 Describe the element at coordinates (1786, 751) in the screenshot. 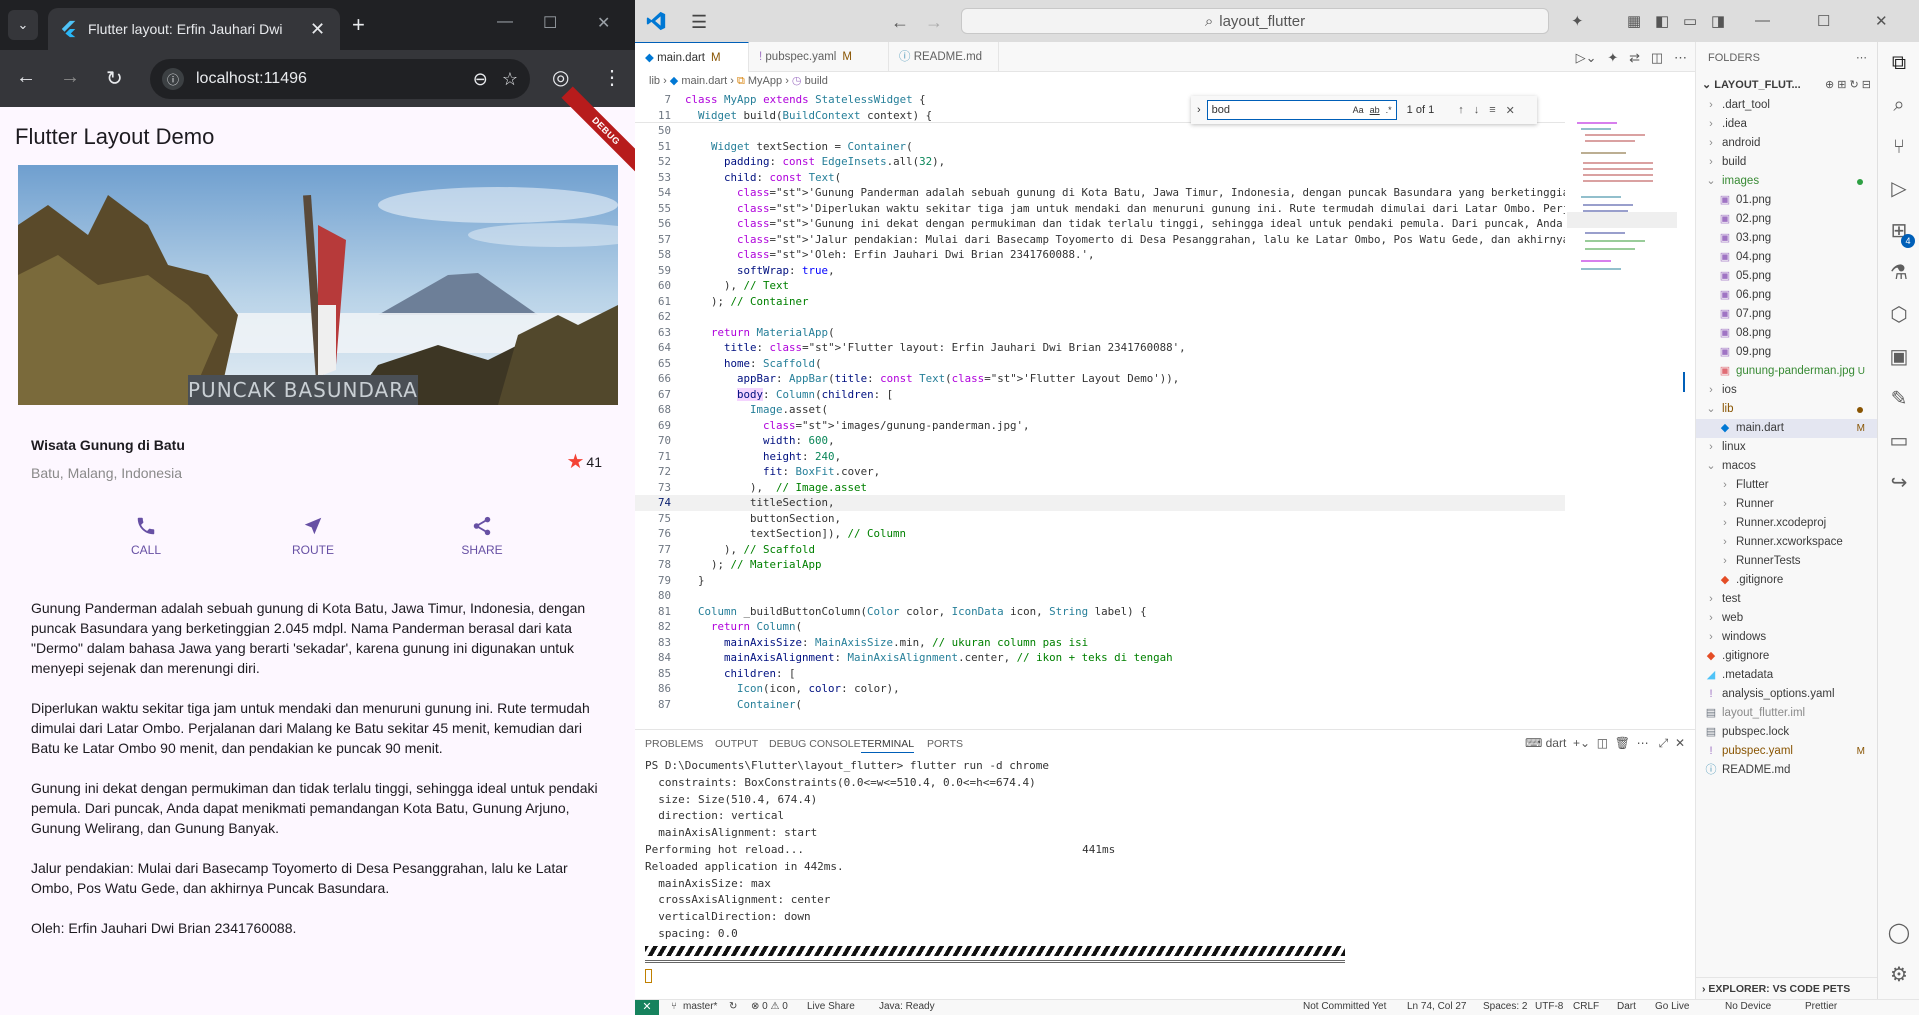

I see `tree-file: ! pubspec.yaml M` at that location.